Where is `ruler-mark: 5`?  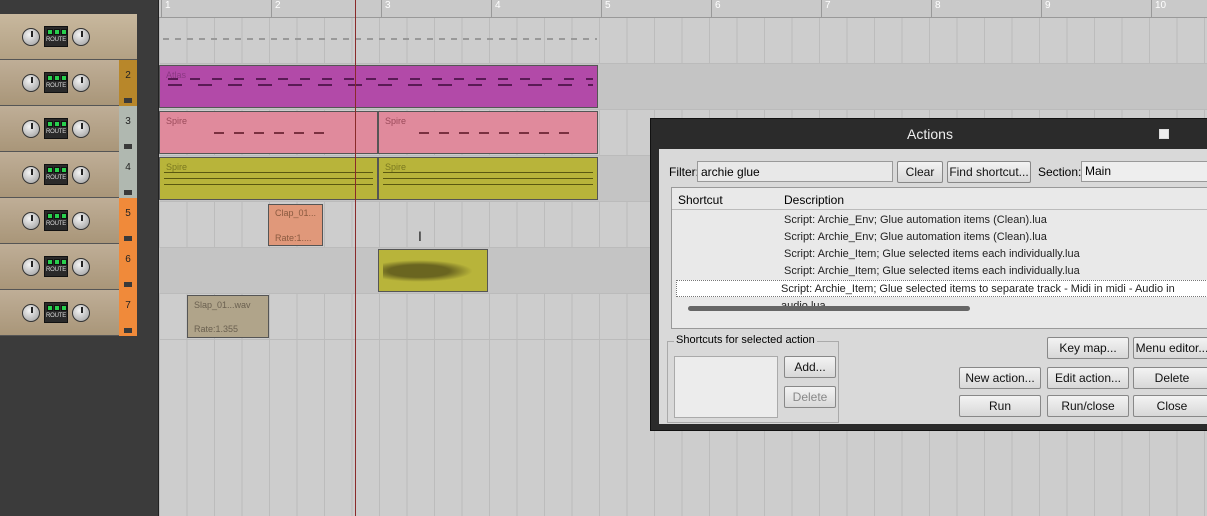
ruler-mark: 5 is located at coordinates (606, 9).